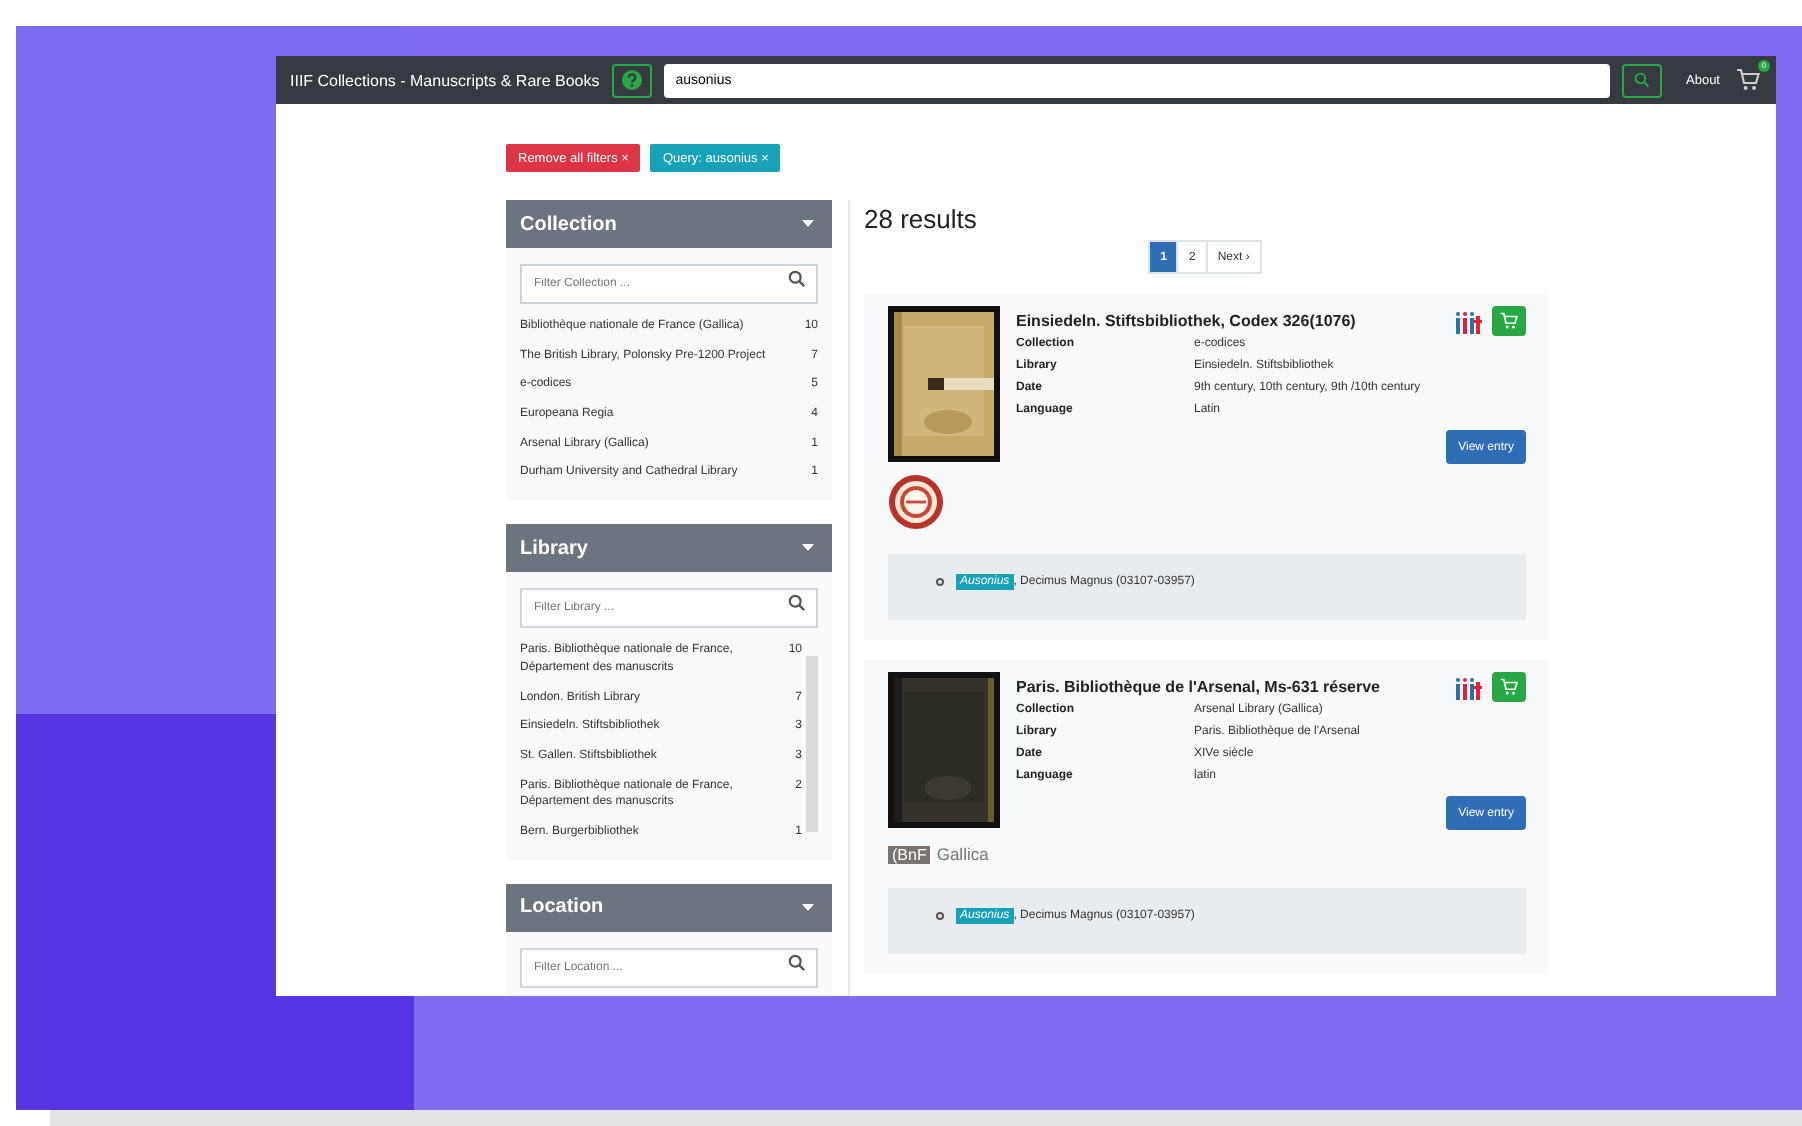 This screenshot has height=1126, width=1802. Describe the element at coordinates (669, 907) in the screenshot. I see `facet-header: Location` at that location.